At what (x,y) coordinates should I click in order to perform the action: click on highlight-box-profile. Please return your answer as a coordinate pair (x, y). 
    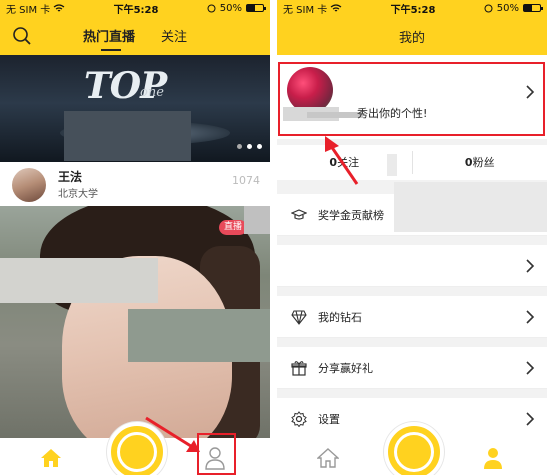
    Looking at the image, I should click on (411, 99).